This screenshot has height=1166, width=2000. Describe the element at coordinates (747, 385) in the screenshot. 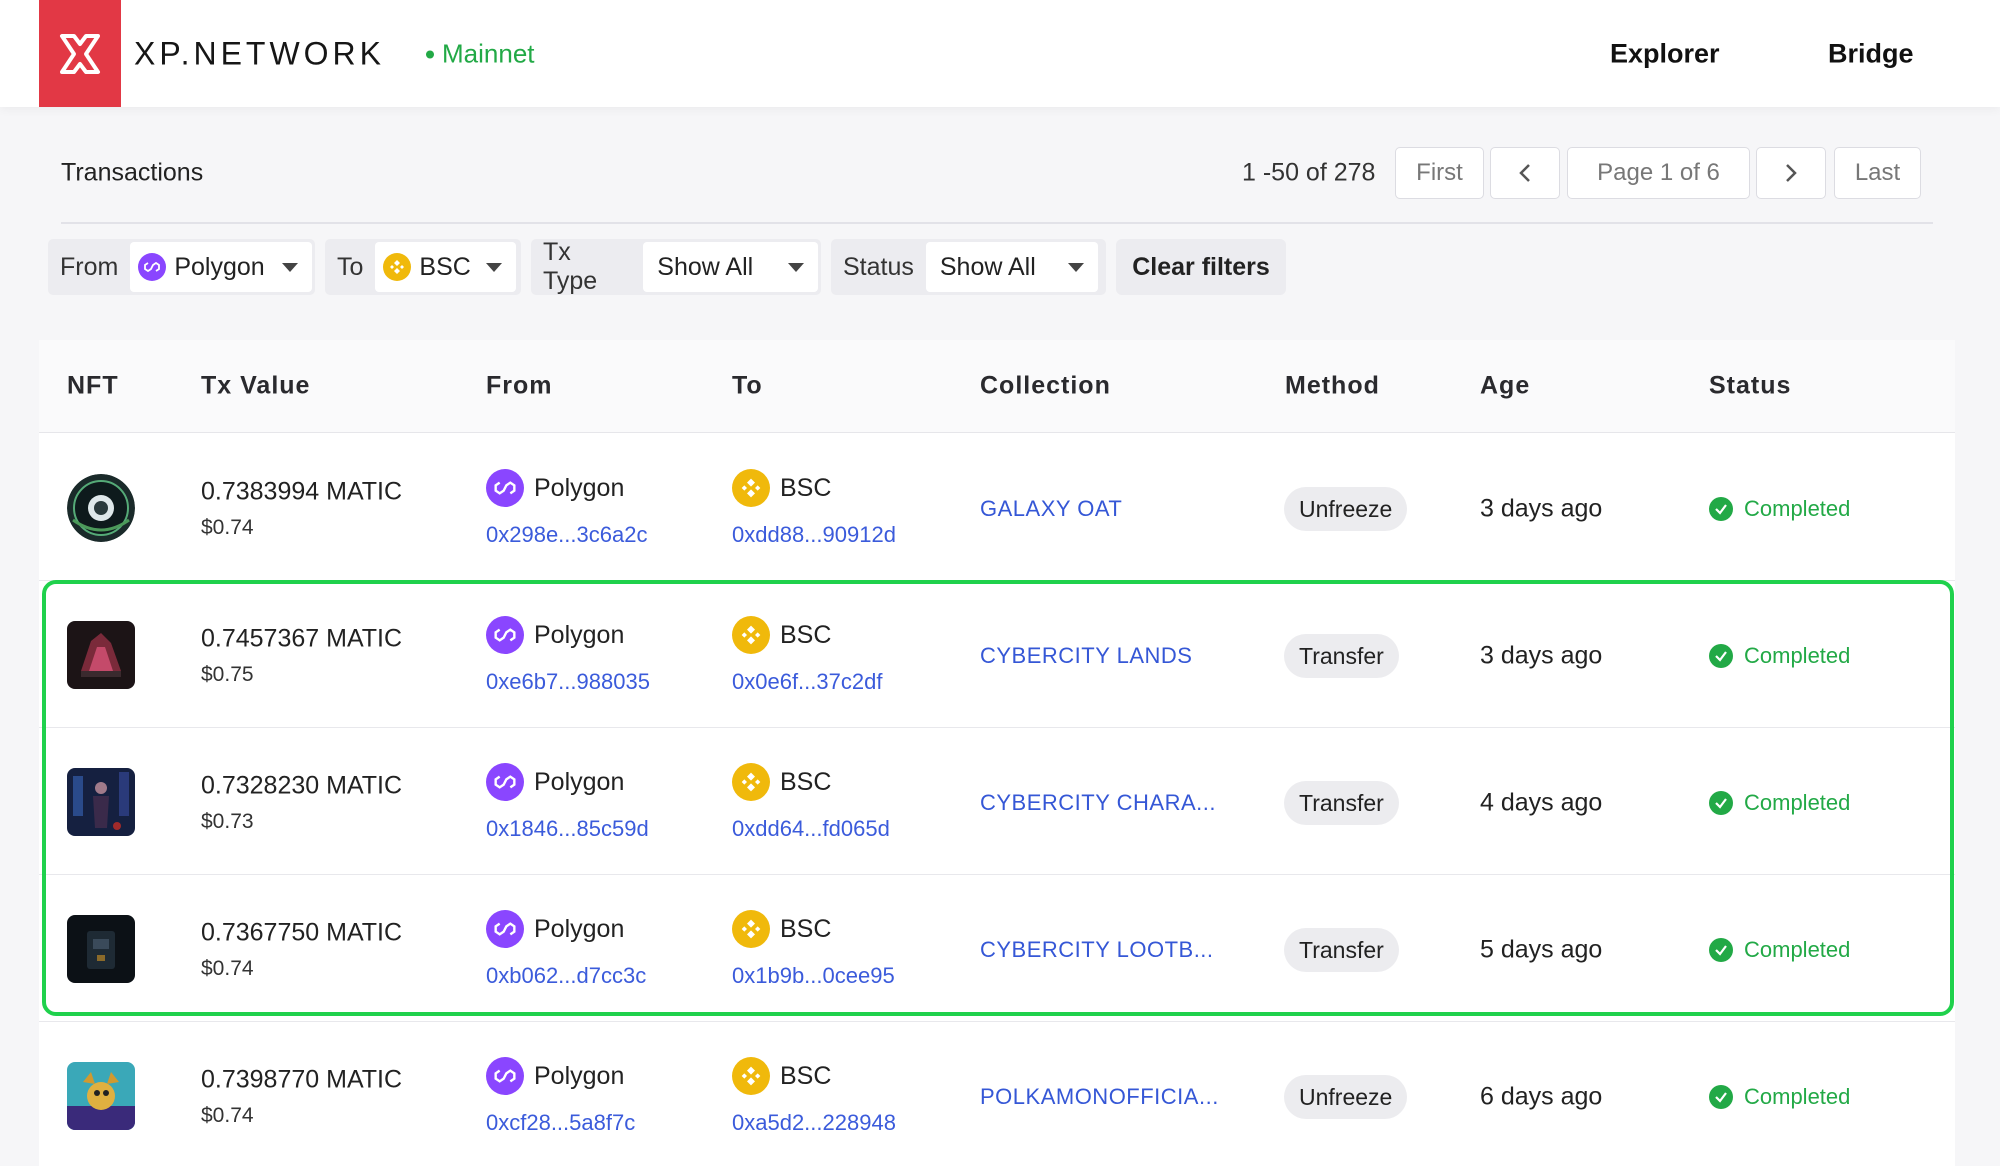

I see `col-to: To` at that location.